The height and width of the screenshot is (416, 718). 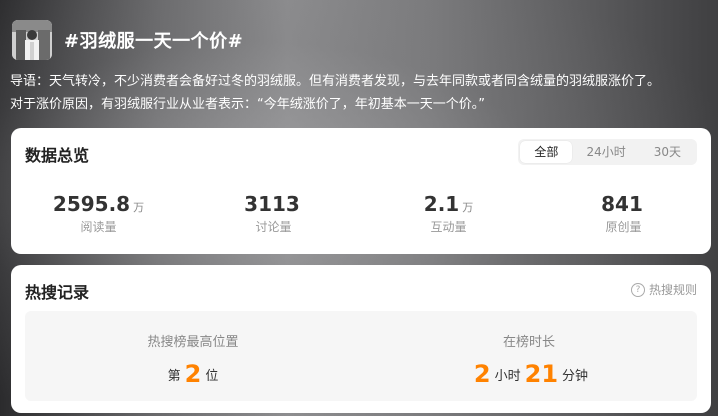 I want to click on duration-minutes-unit: 分钟, so click(x=575, y=376).